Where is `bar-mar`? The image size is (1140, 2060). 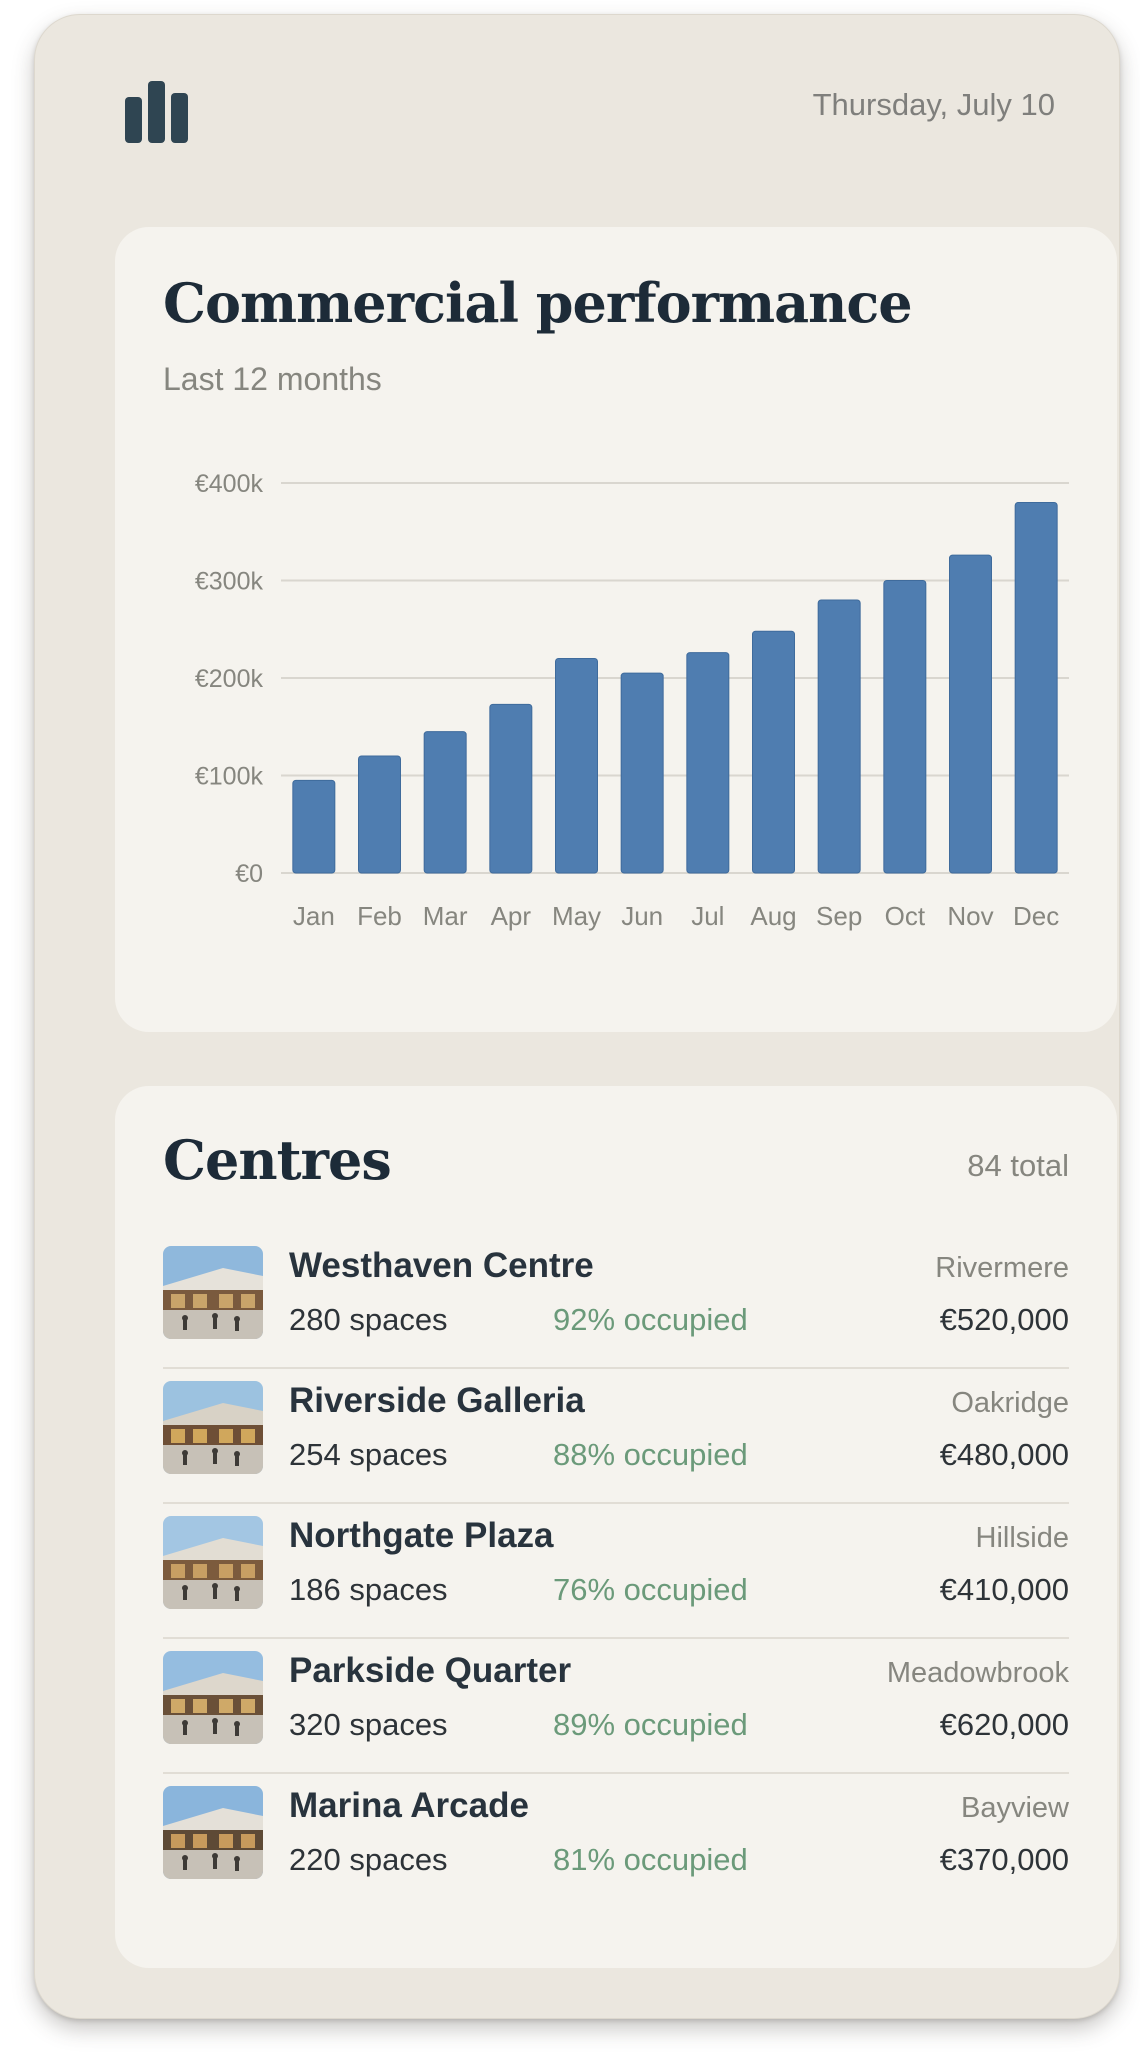
bar-mar is located at coordinates (445, 802).